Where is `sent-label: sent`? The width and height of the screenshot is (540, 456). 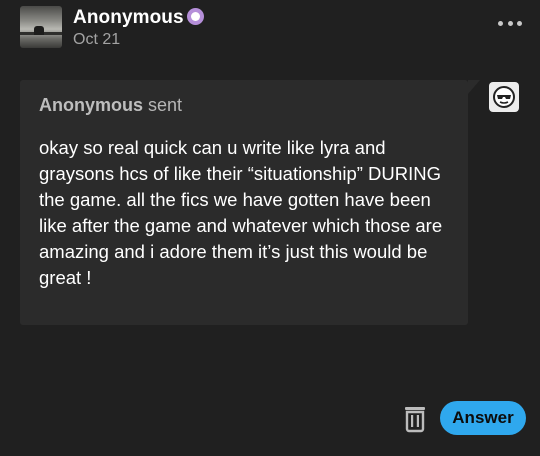 sent-label: sent is located at coordinates (165, 105).